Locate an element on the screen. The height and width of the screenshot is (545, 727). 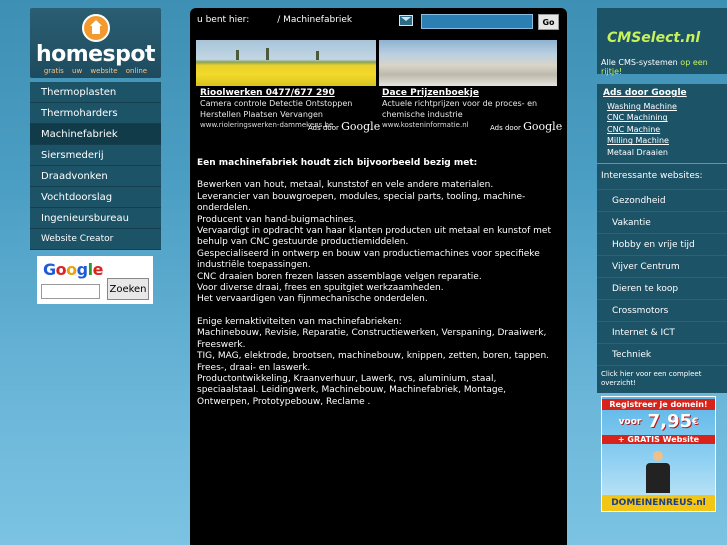
ads-by-google-1: Ads door Google is located at coordinates (344, 126).